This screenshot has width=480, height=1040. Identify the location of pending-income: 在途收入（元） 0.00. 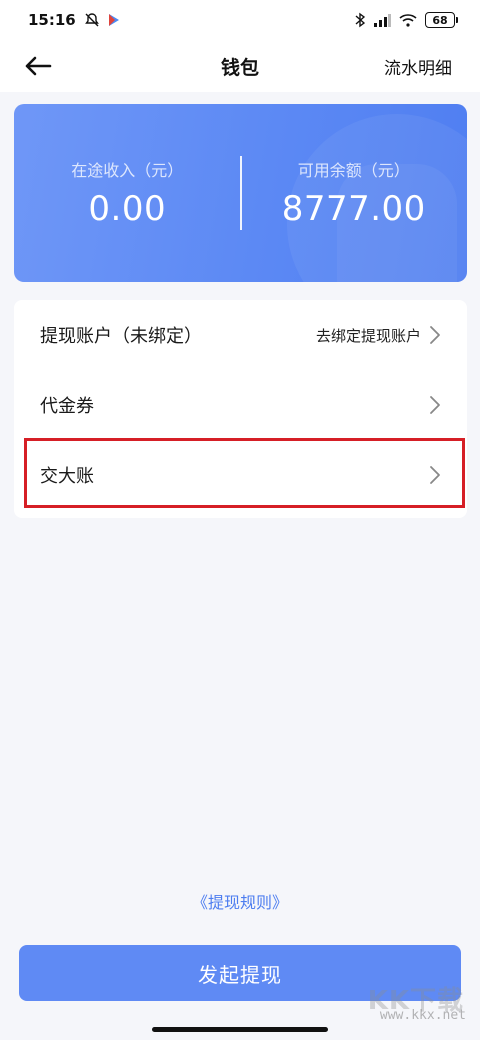
(127, 193).